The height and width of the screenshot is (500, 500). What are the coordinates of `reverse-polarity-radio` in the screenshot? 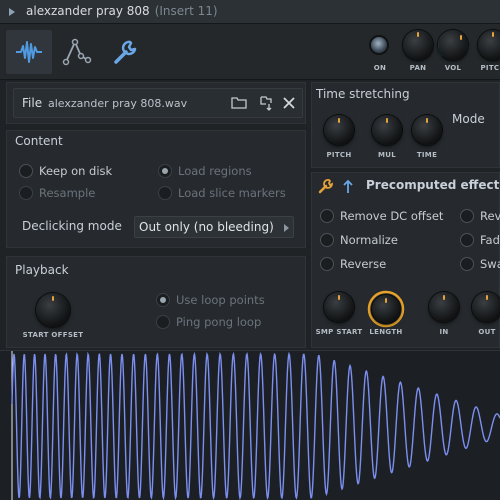 It's located at (467, 216).